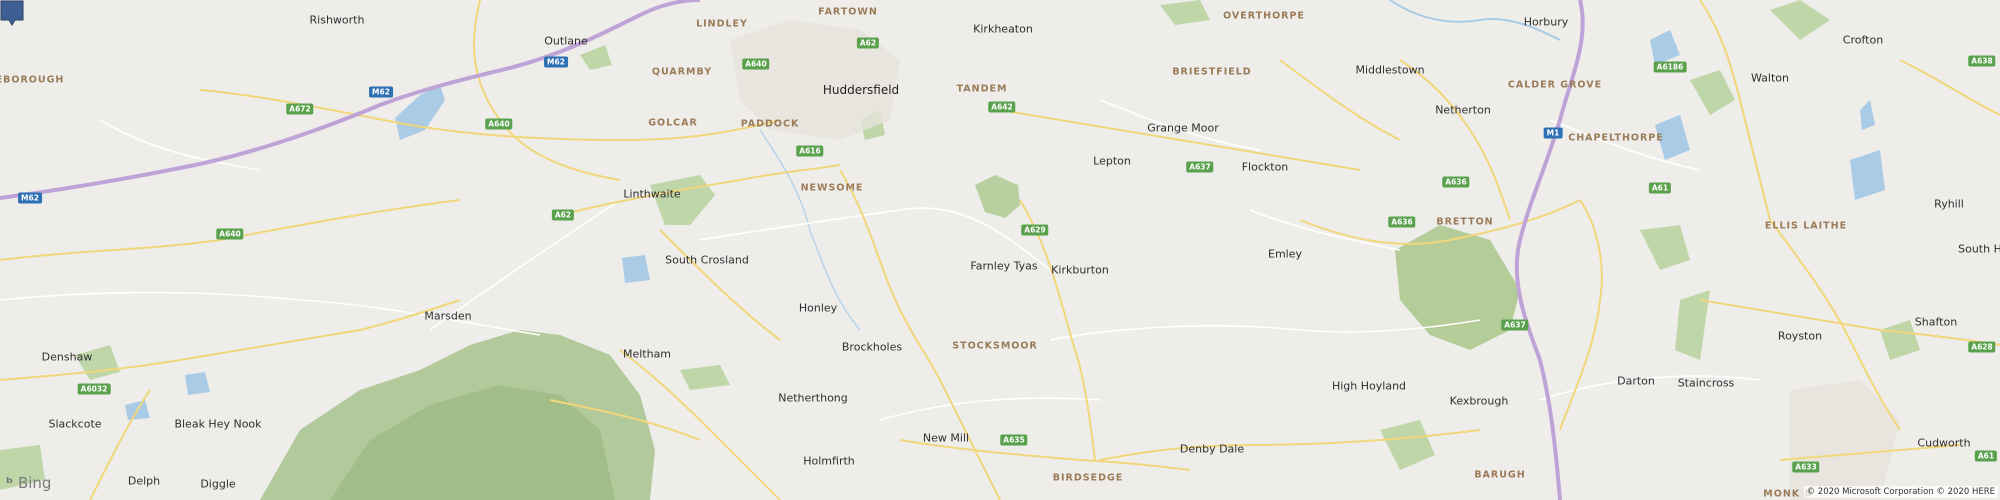 The width and height of the screenshot is (2000, 500). What do you see at coordinates (707, 260) in the screenshot?
I see `place-label: South Crosland` at bounding box center [707, 260].